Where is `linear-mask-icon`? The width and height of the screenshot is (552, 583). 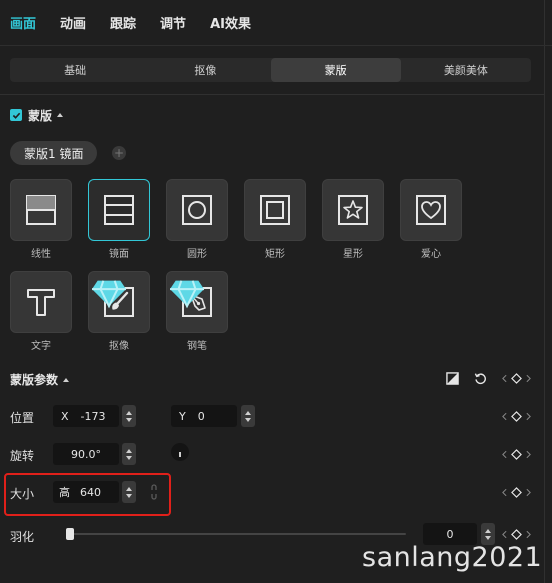
linear-mask-icon is located at coordinates (41, 210).